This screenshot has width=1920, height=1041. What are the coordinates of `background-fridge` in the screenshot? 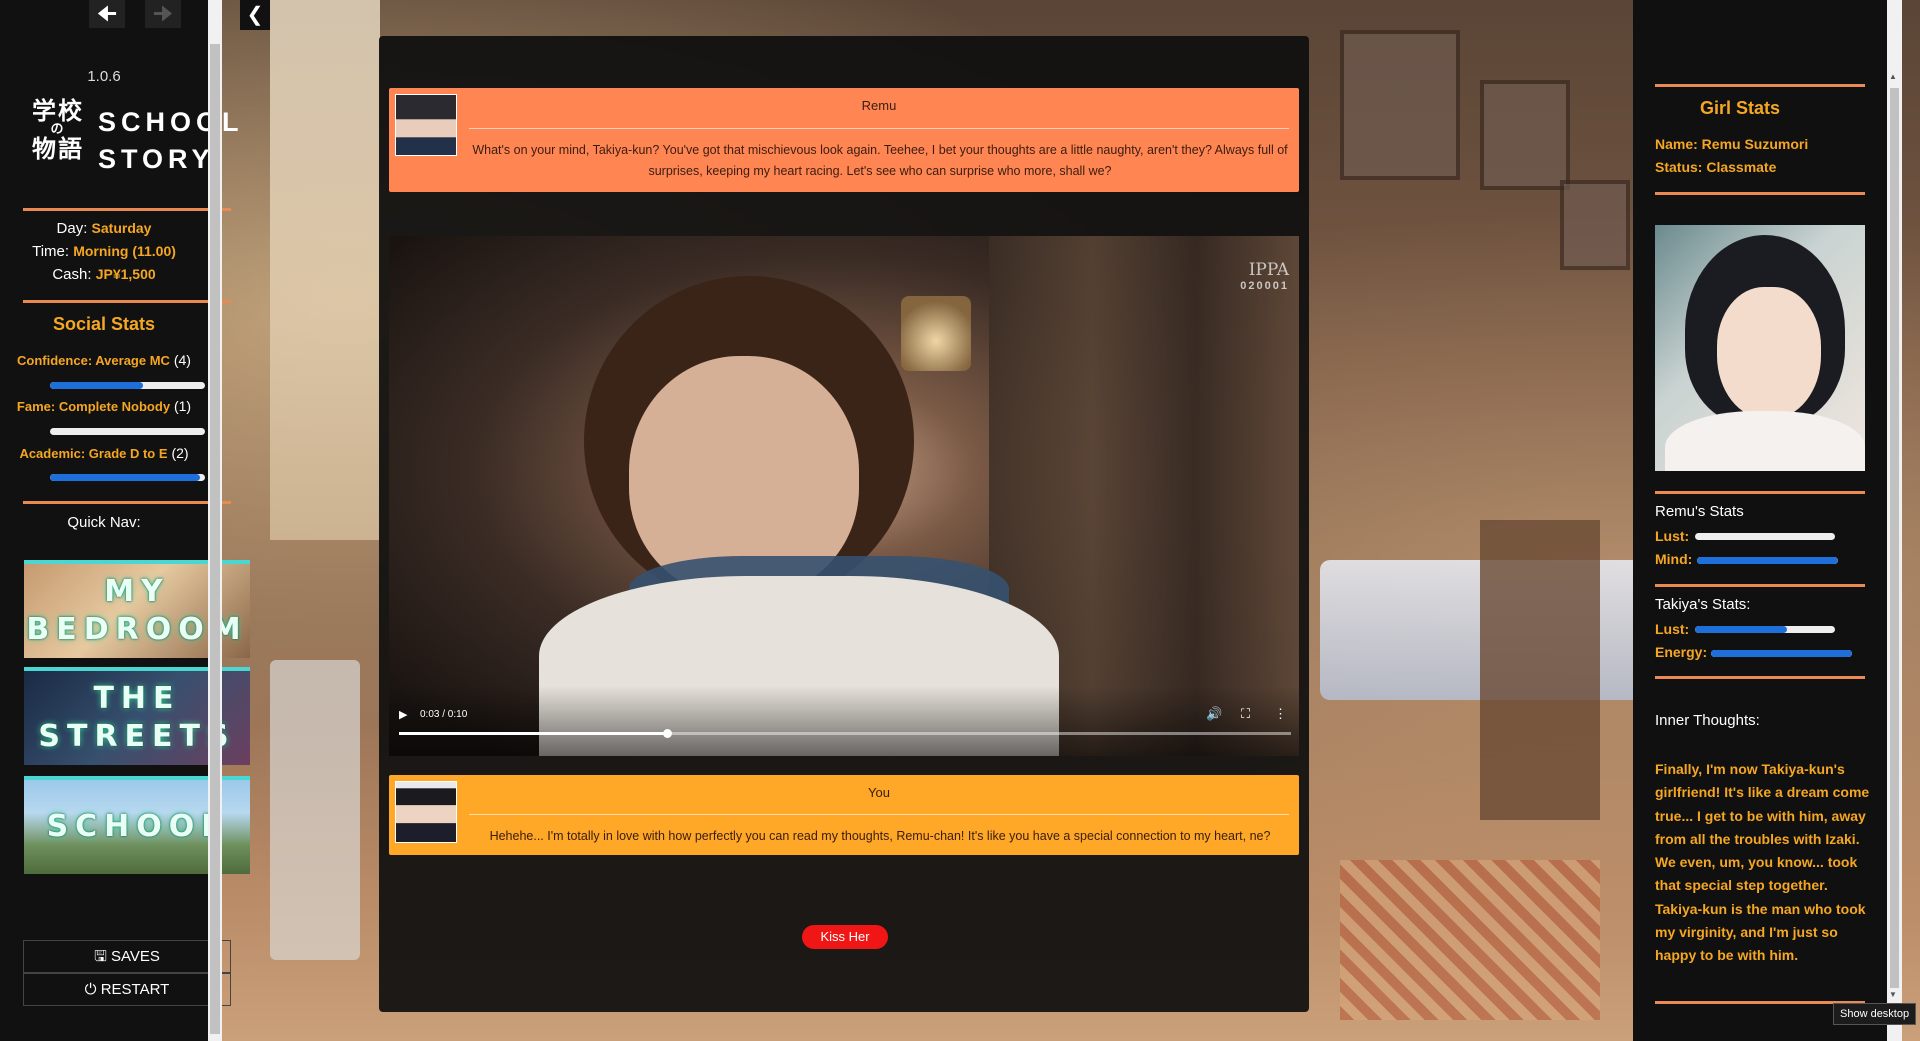 It's located at (315, 810).